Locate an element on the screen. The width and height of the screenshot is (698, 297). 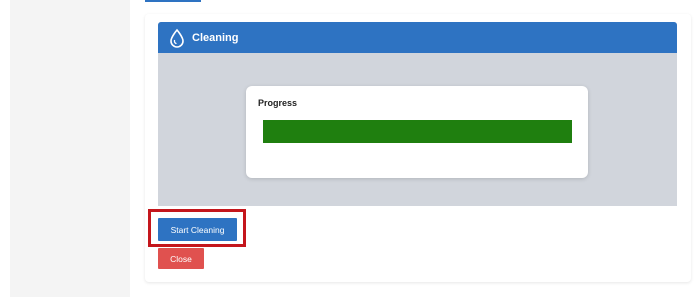
progress-label: Progress is located at coordinates (278, 103).